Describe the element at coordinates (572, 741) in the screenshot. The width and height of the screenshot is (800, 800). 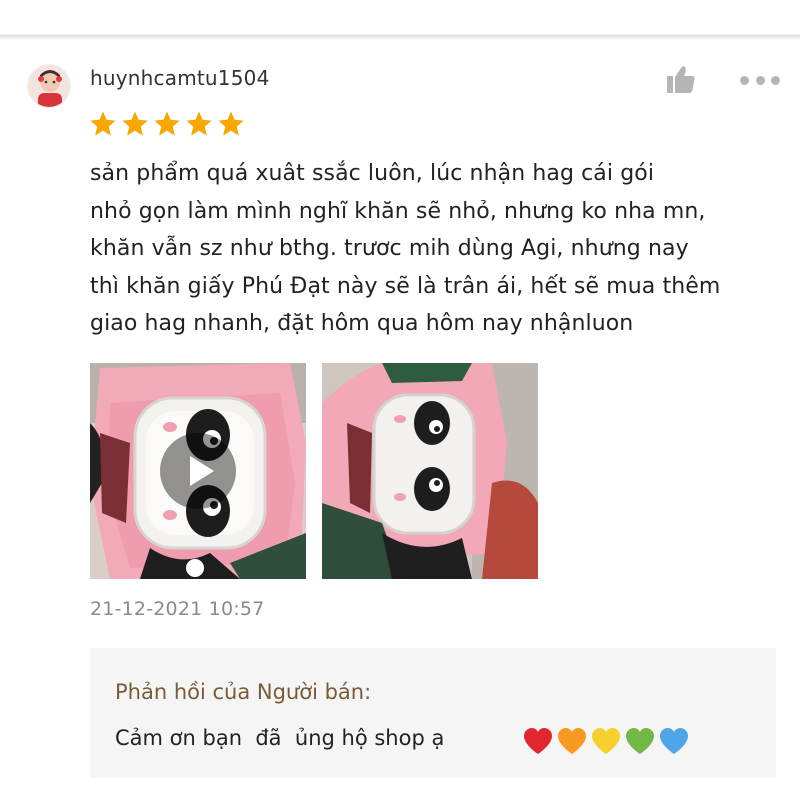
I see `orange-heart-icon` at that location.